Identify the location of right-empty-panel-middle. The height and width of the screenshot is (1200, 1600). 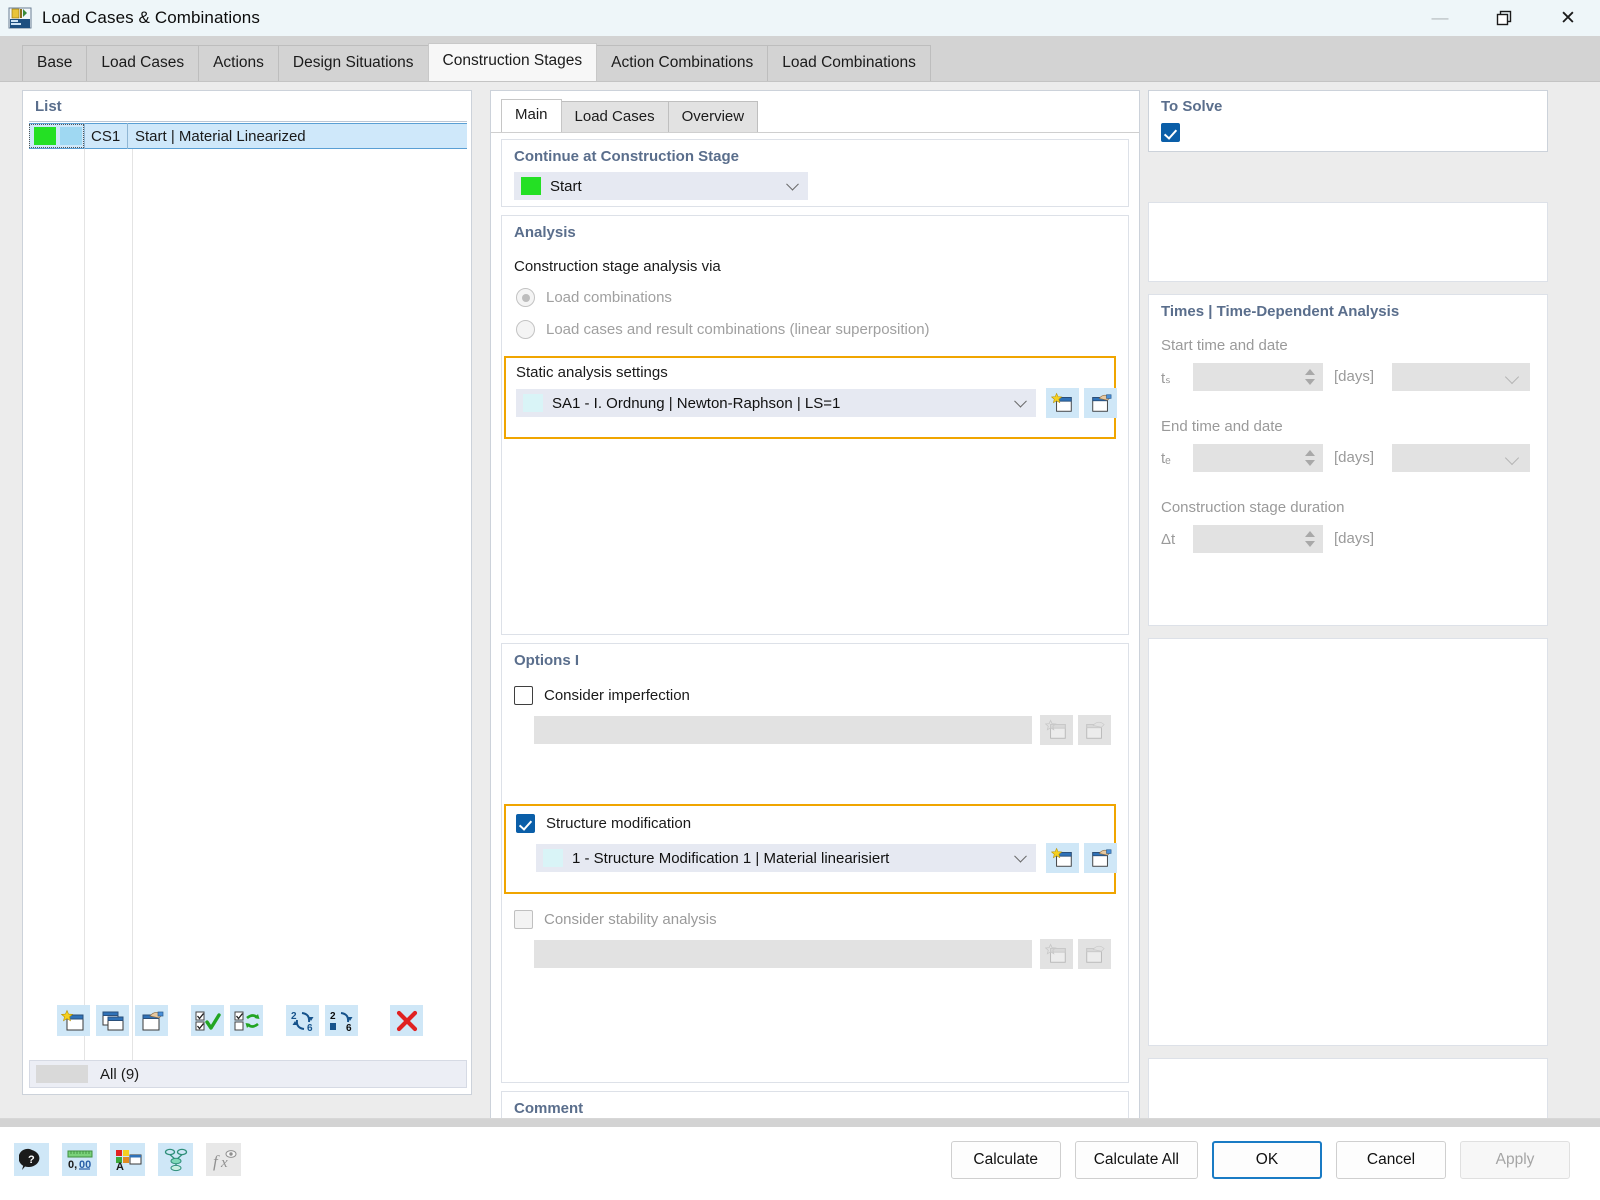
(1348, 842).